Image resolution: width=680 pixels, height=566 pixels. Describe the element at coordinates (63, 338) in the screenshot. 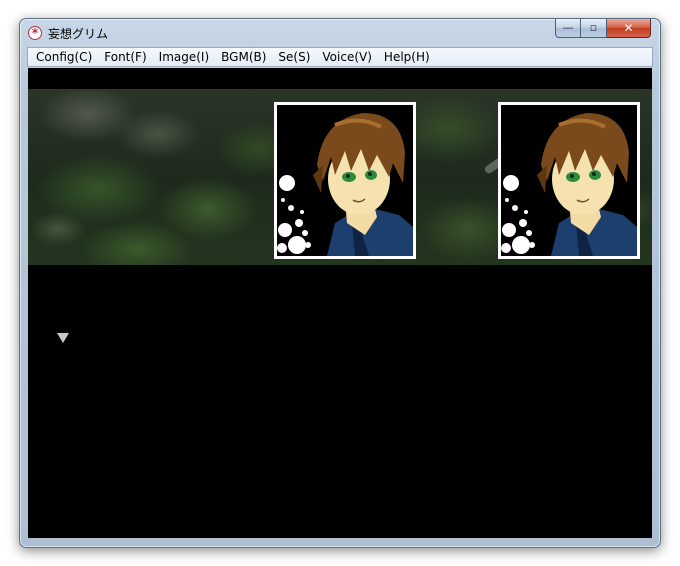

I see `next-page-triangle-icon` at that location.